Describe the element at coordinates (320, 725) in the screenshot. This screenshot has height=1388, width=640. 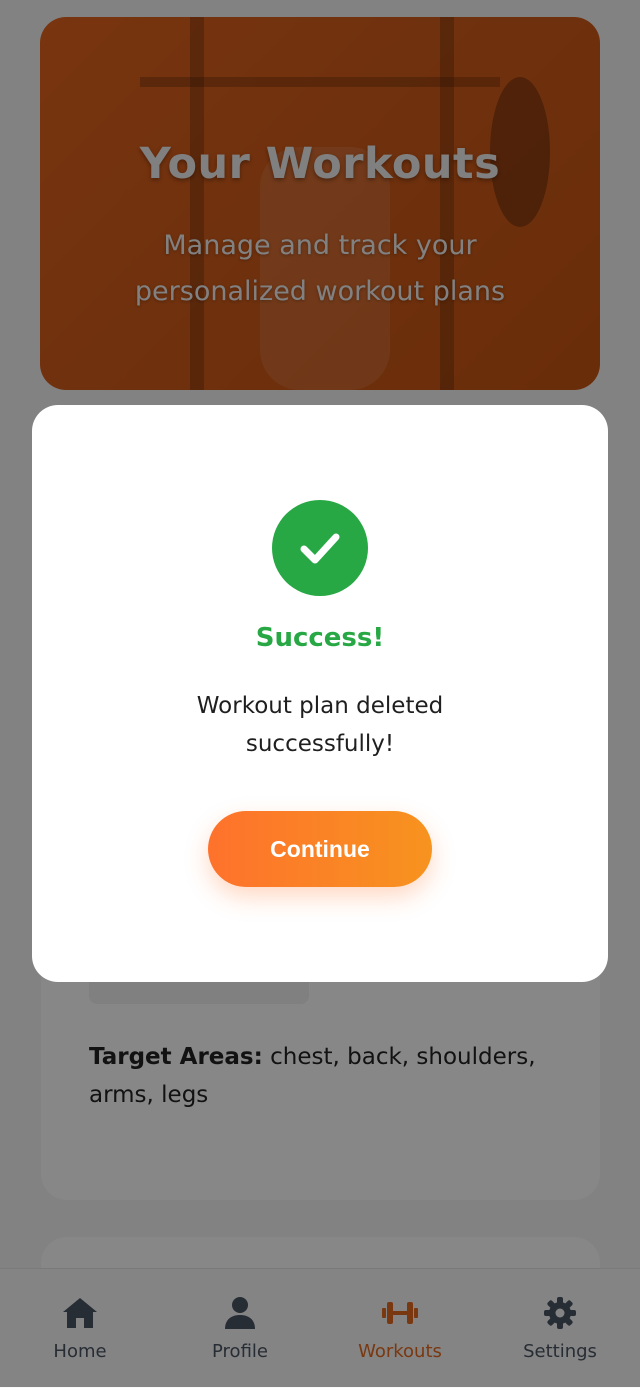
I see `modal-message: Workout plan deleted successfully!` at that location.